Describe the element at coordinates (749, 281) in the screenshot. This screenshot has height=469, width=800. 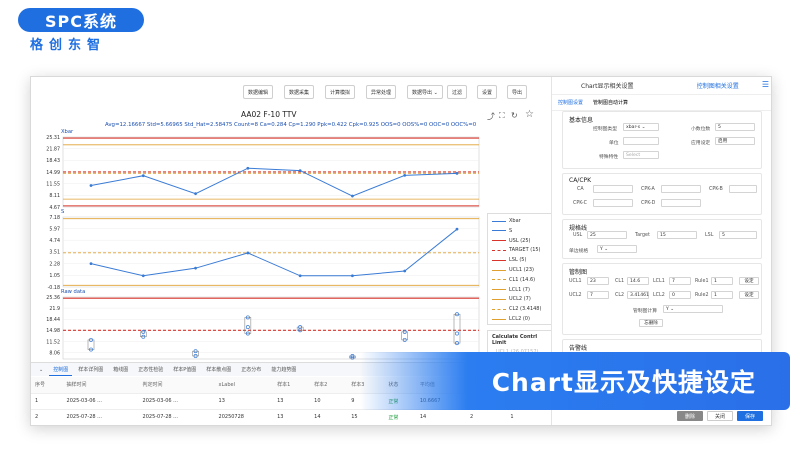
I see `rule1-set-button: 设定` at that location.